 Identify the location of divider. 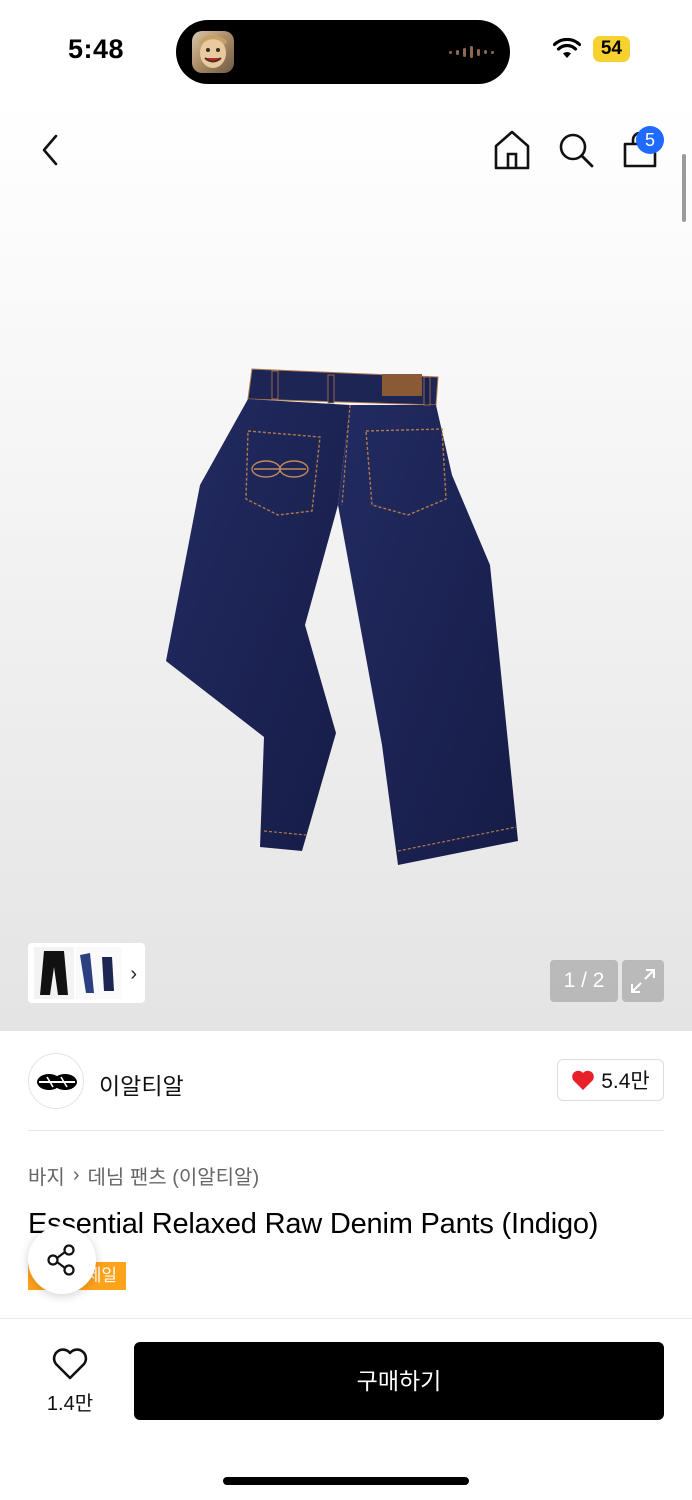
(346, 1130).